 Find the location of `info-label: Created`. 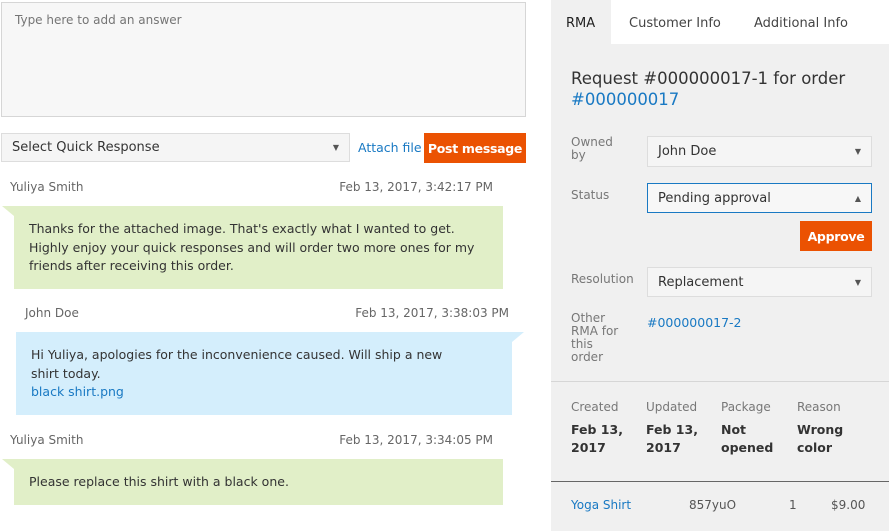

info-label: Created is located at coordinates (595, 407).